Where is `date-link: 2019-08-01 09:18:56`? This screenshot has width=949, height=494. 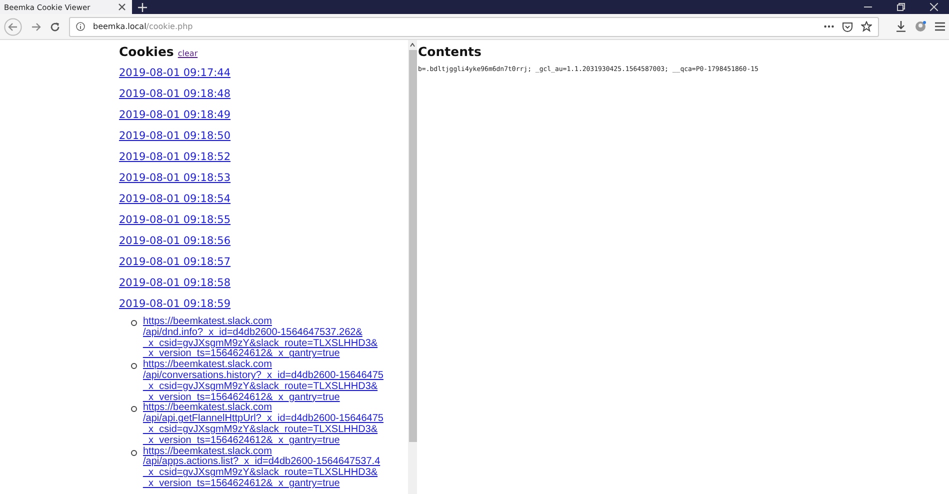 date-link: 2019-08-01 09:18:56 is located at coordinates (175, 241).